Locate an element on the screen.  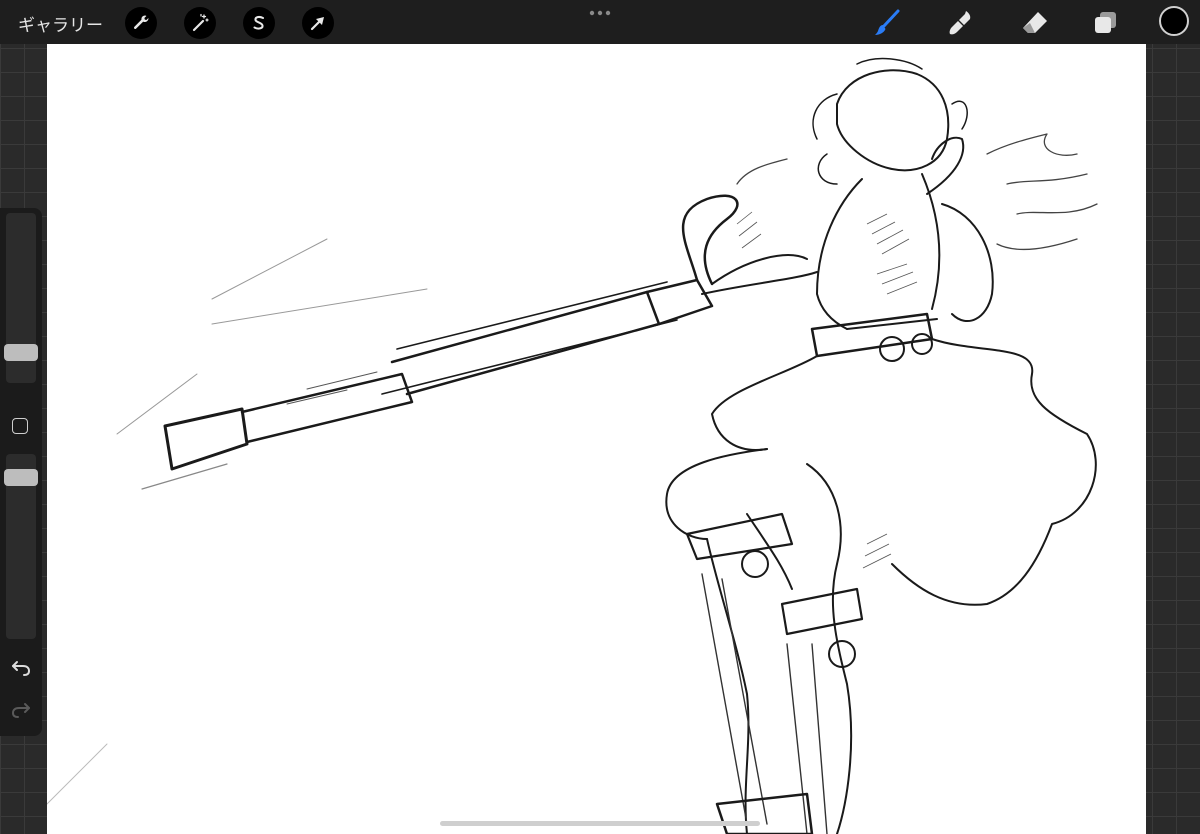
left-sidebar is located at coordinates (21, 472).